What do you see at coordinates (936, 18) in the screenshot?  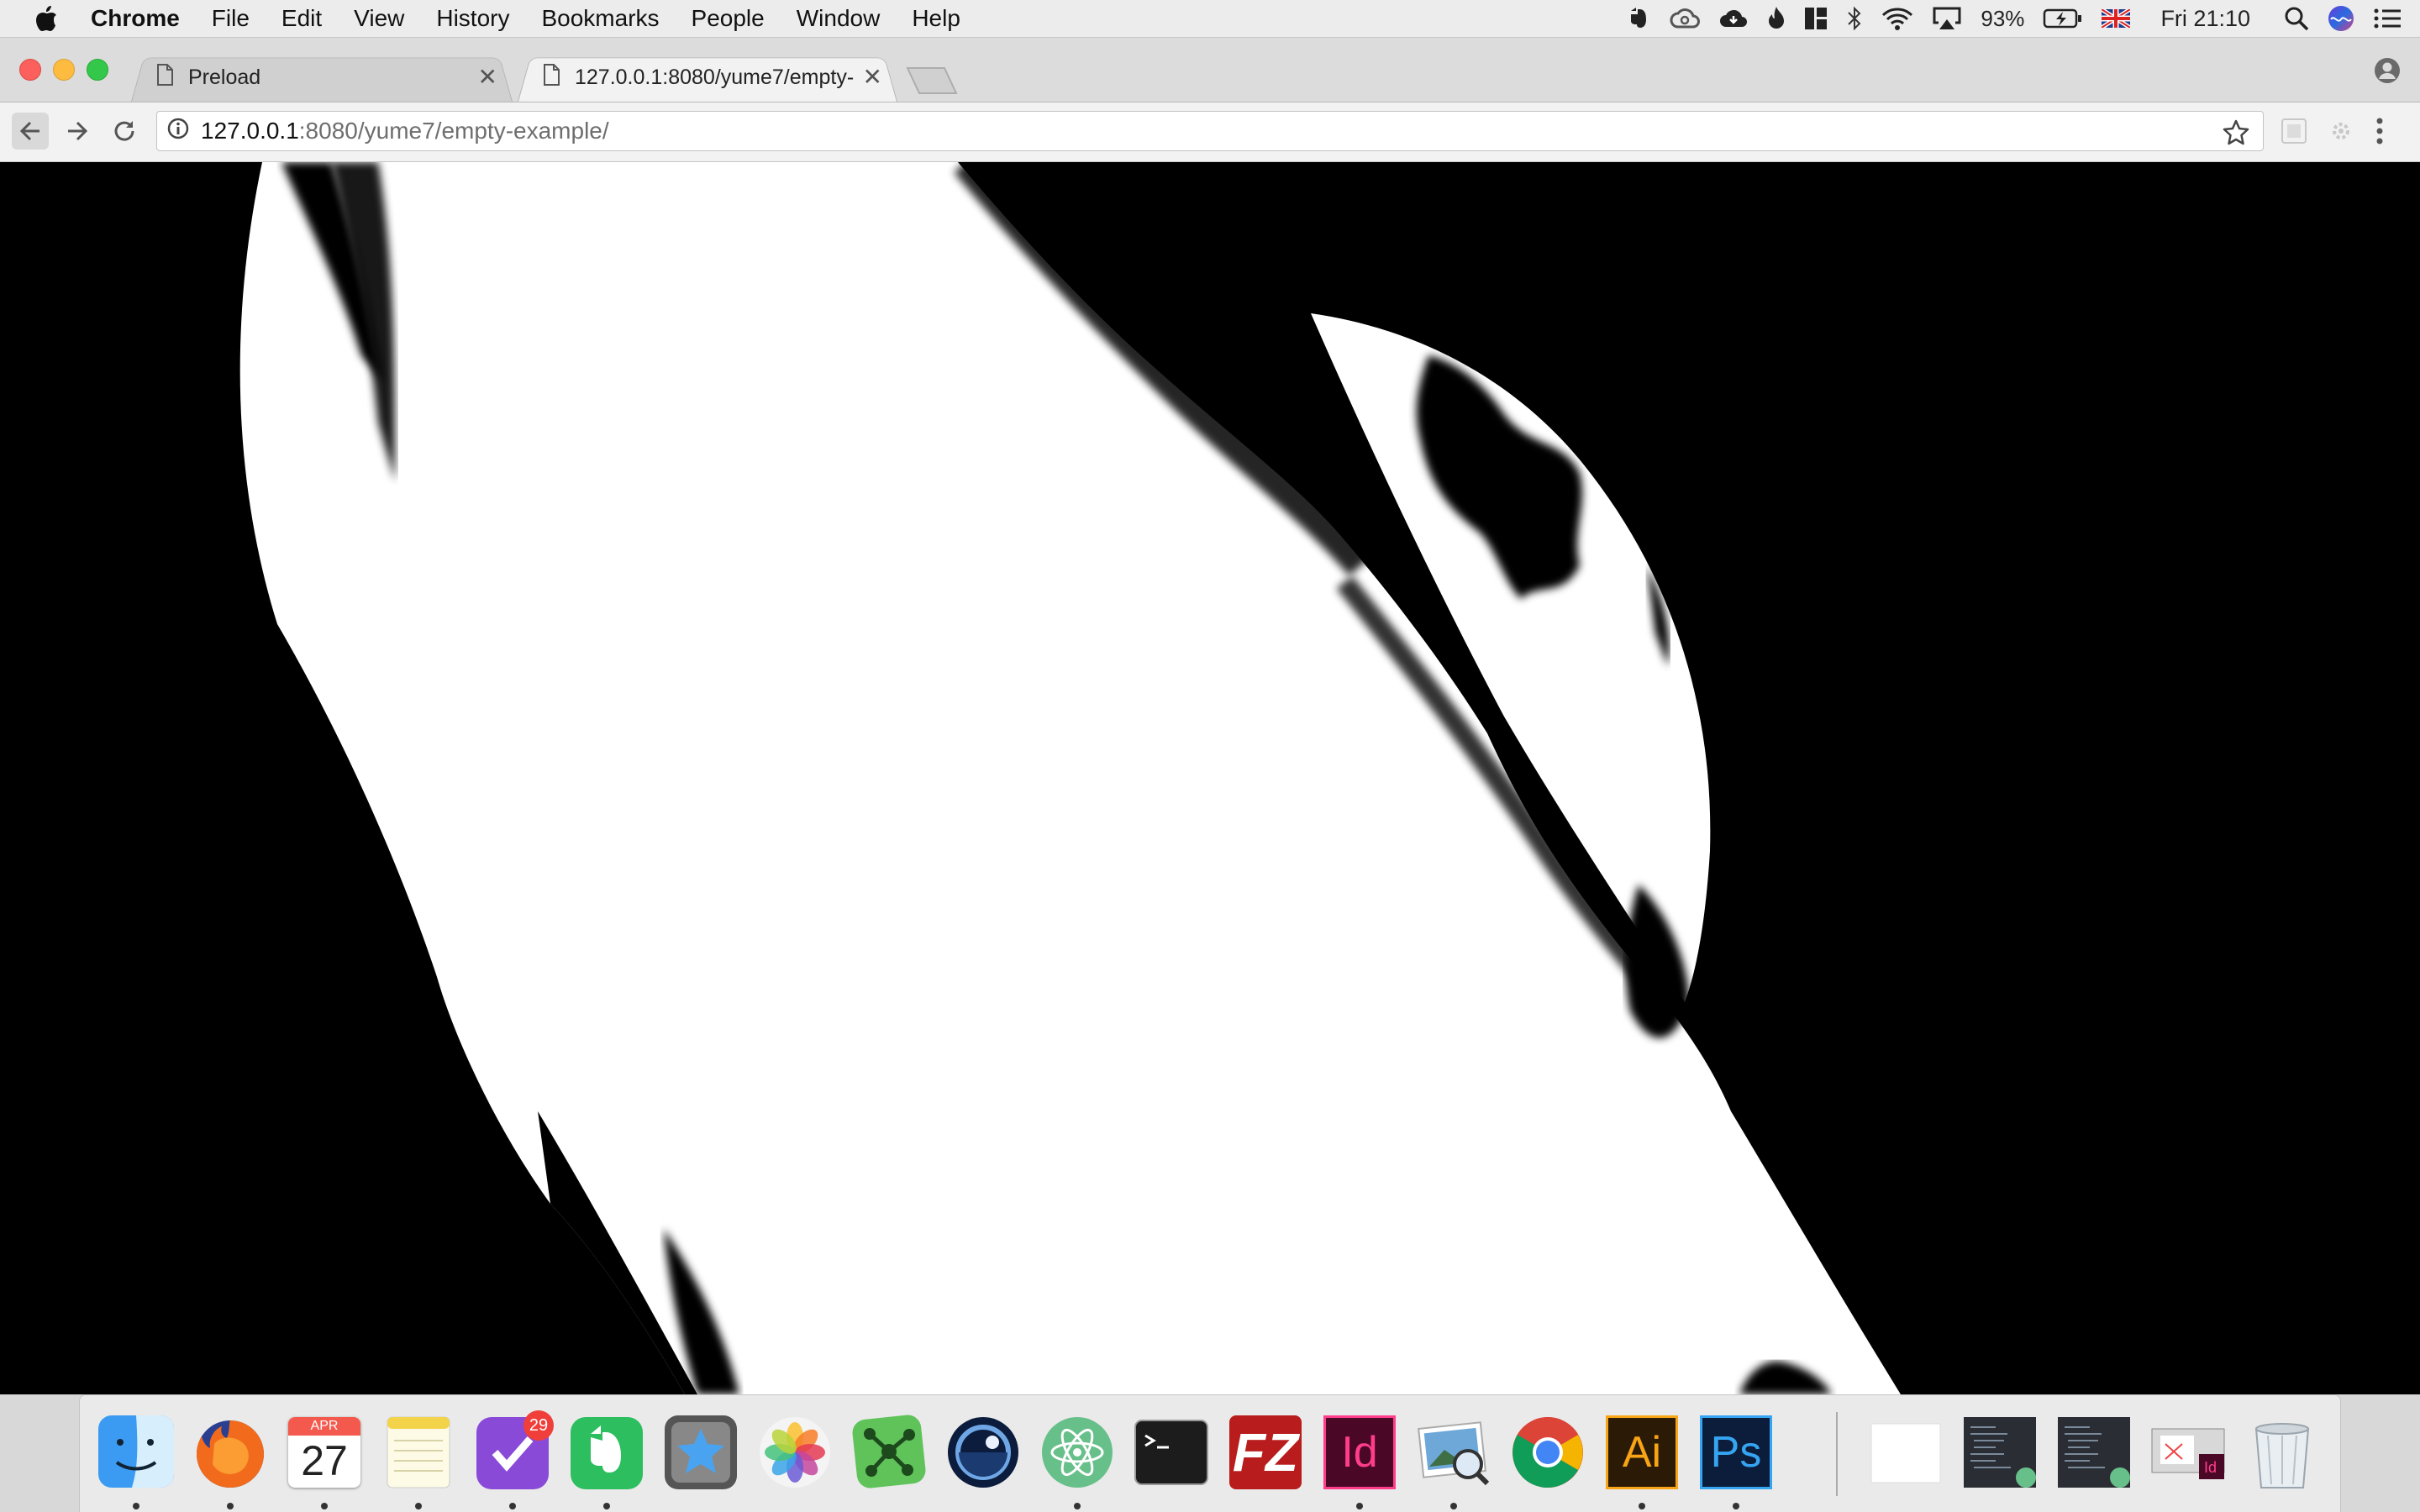 I see `menu-help: Help` at bounding box center [936, 18].